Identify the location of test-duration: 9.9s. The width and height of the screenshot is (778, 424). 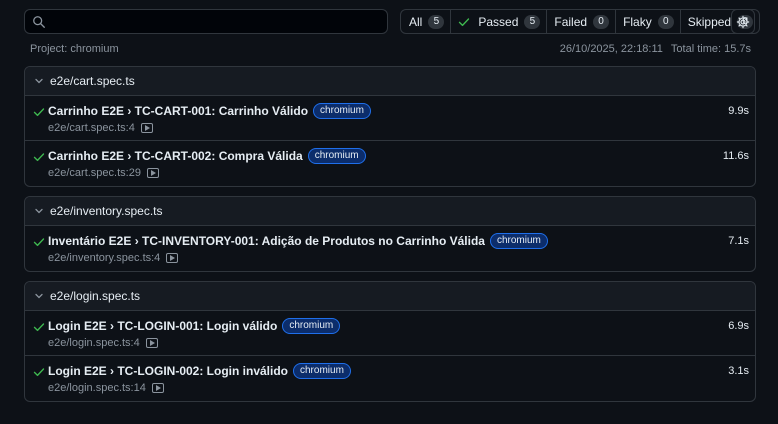
(738, 111).